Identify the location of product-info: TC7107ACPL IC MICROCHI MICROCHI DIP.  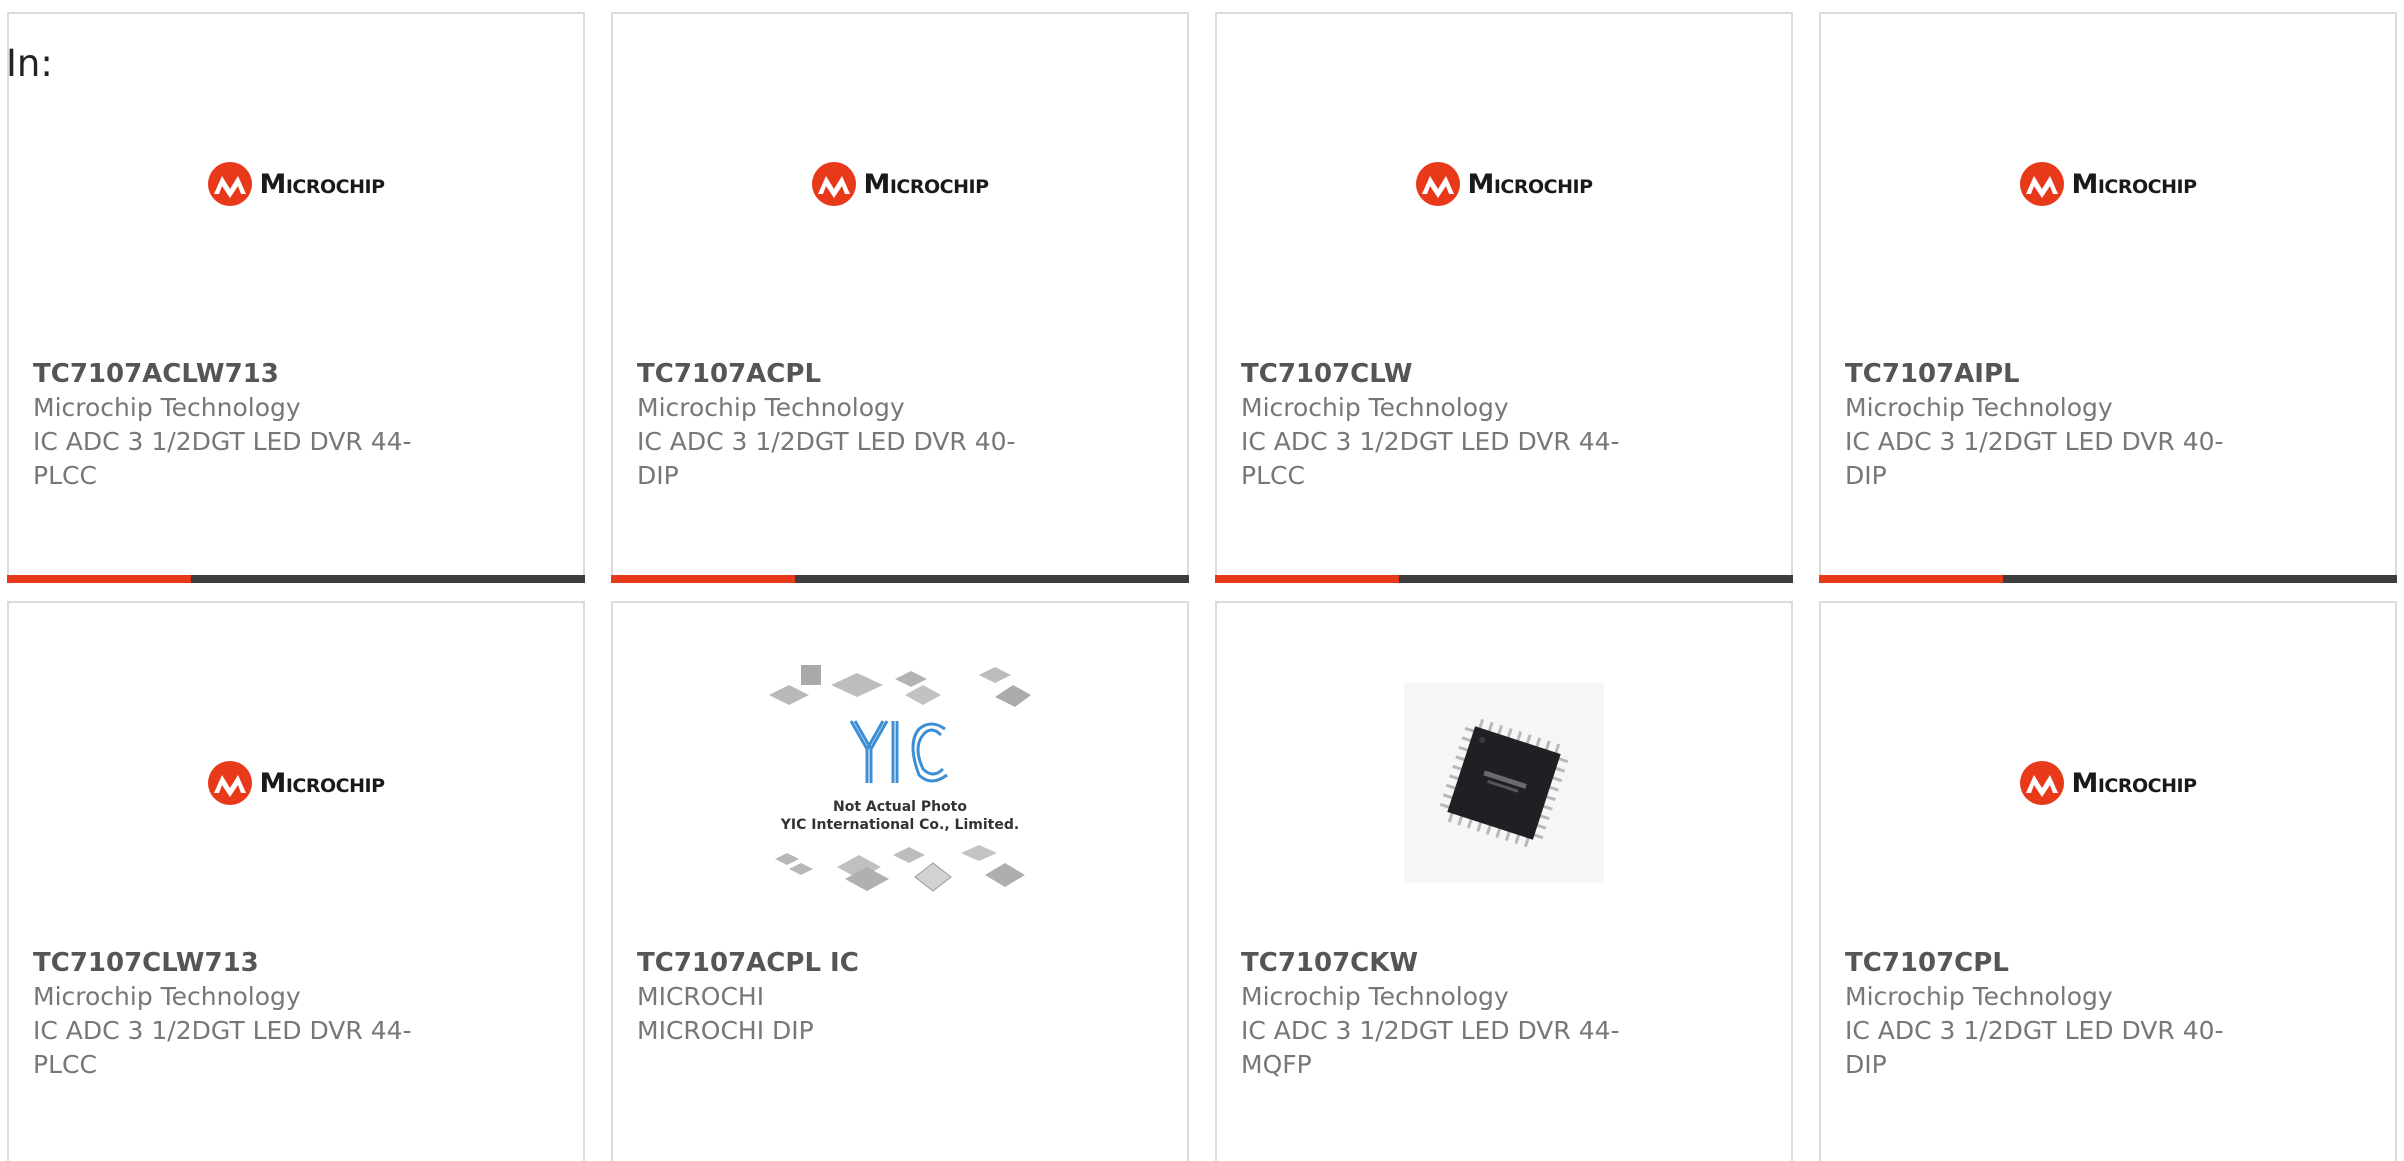
(847, 997).